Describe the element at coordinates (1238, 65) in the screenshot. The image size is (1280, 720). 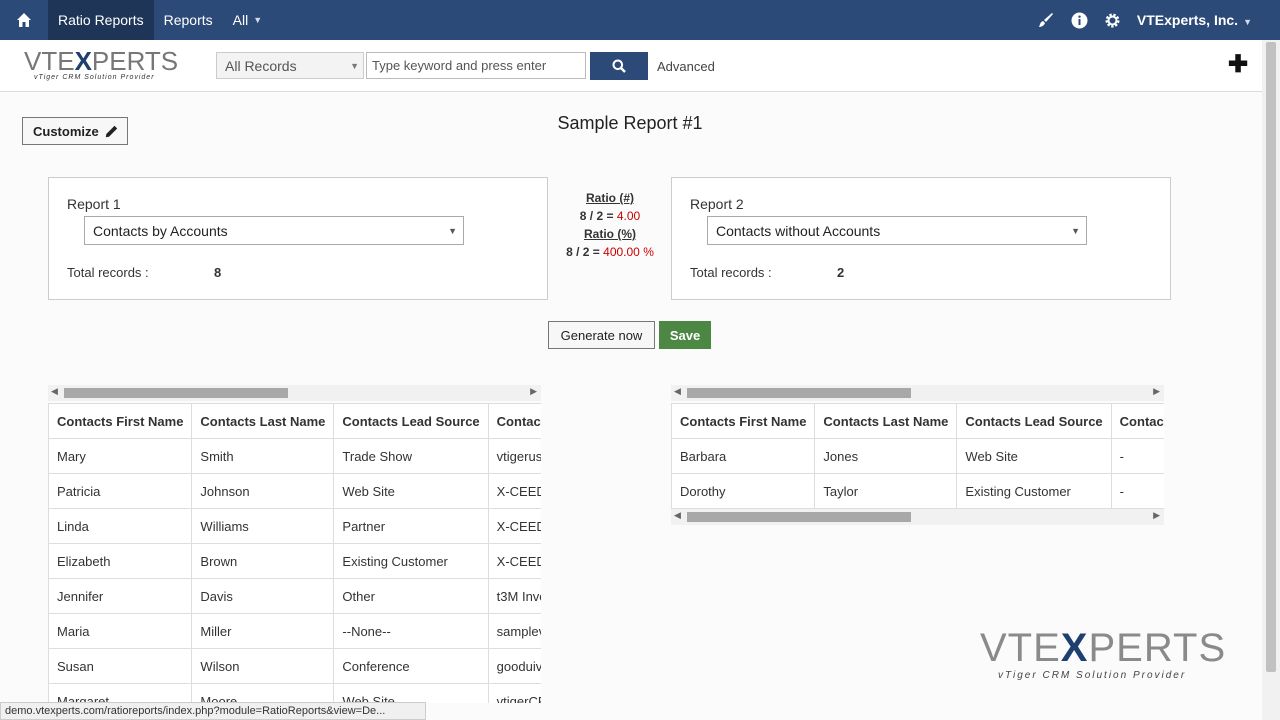
I see `plus-icon: ✚` at that location.